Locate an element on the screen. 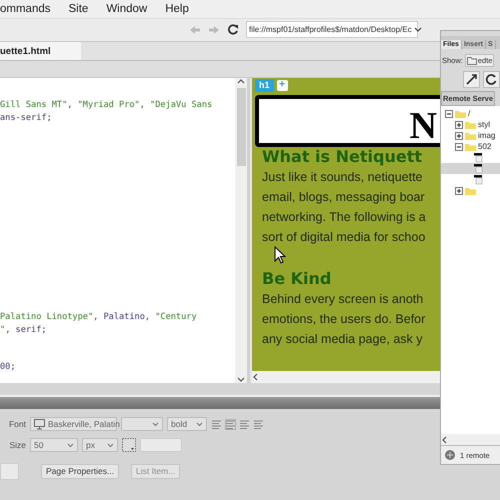  weight-dropdown: bold is located at coordinates (187, 424).